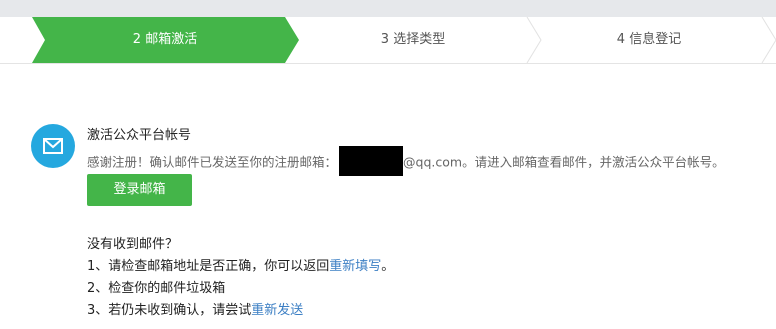  Describe the element at coordinates (277, 310) in the screenshot. I see `resend-link: 重新发送` at that location.